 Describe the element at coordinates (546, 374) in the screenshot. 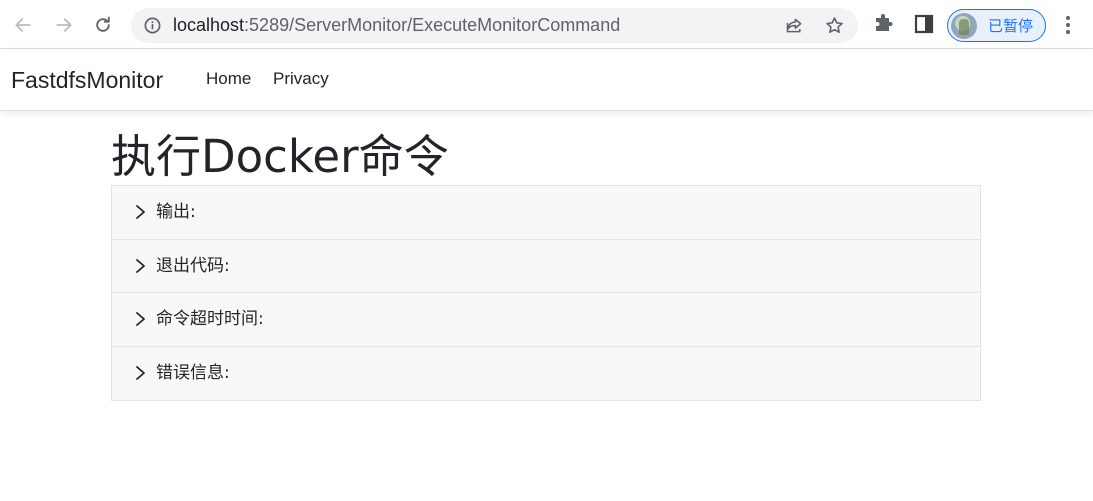

I see `accordion-item-error: 错误信息:` at that location.